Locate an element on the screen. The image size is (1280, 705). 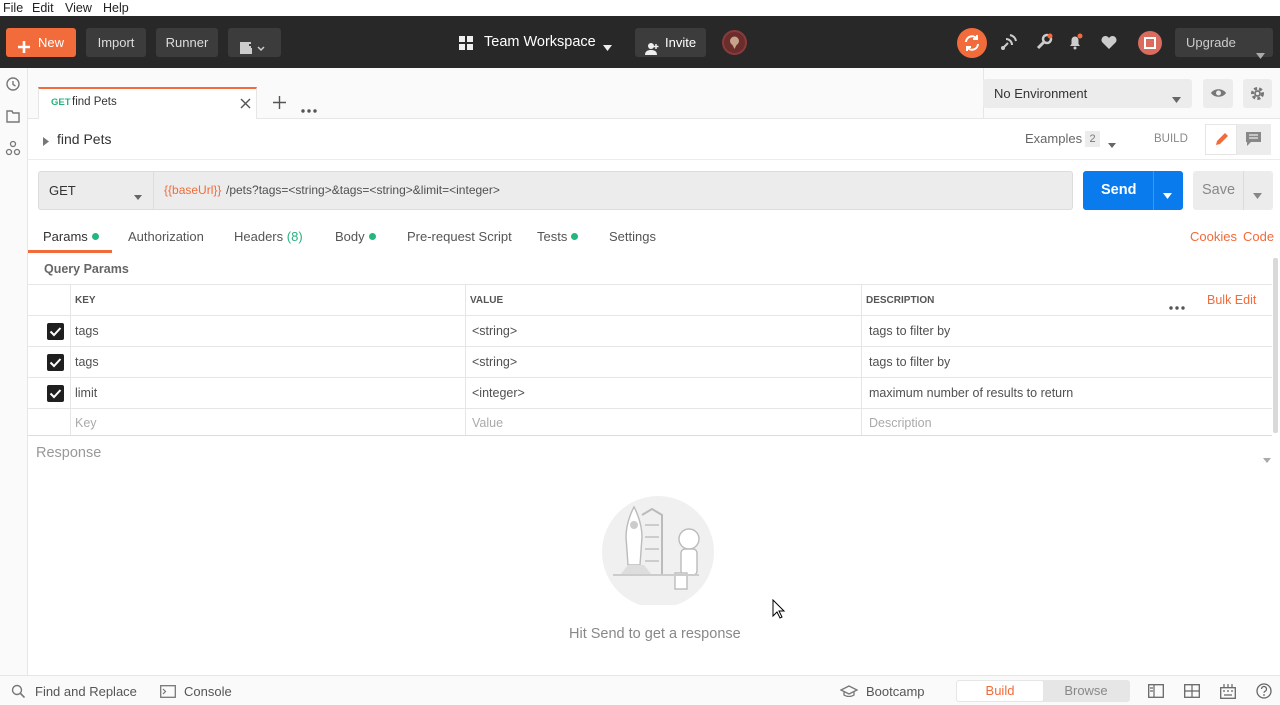
tab-find-pets: GET find Pets is located at coordinates (147, 103).